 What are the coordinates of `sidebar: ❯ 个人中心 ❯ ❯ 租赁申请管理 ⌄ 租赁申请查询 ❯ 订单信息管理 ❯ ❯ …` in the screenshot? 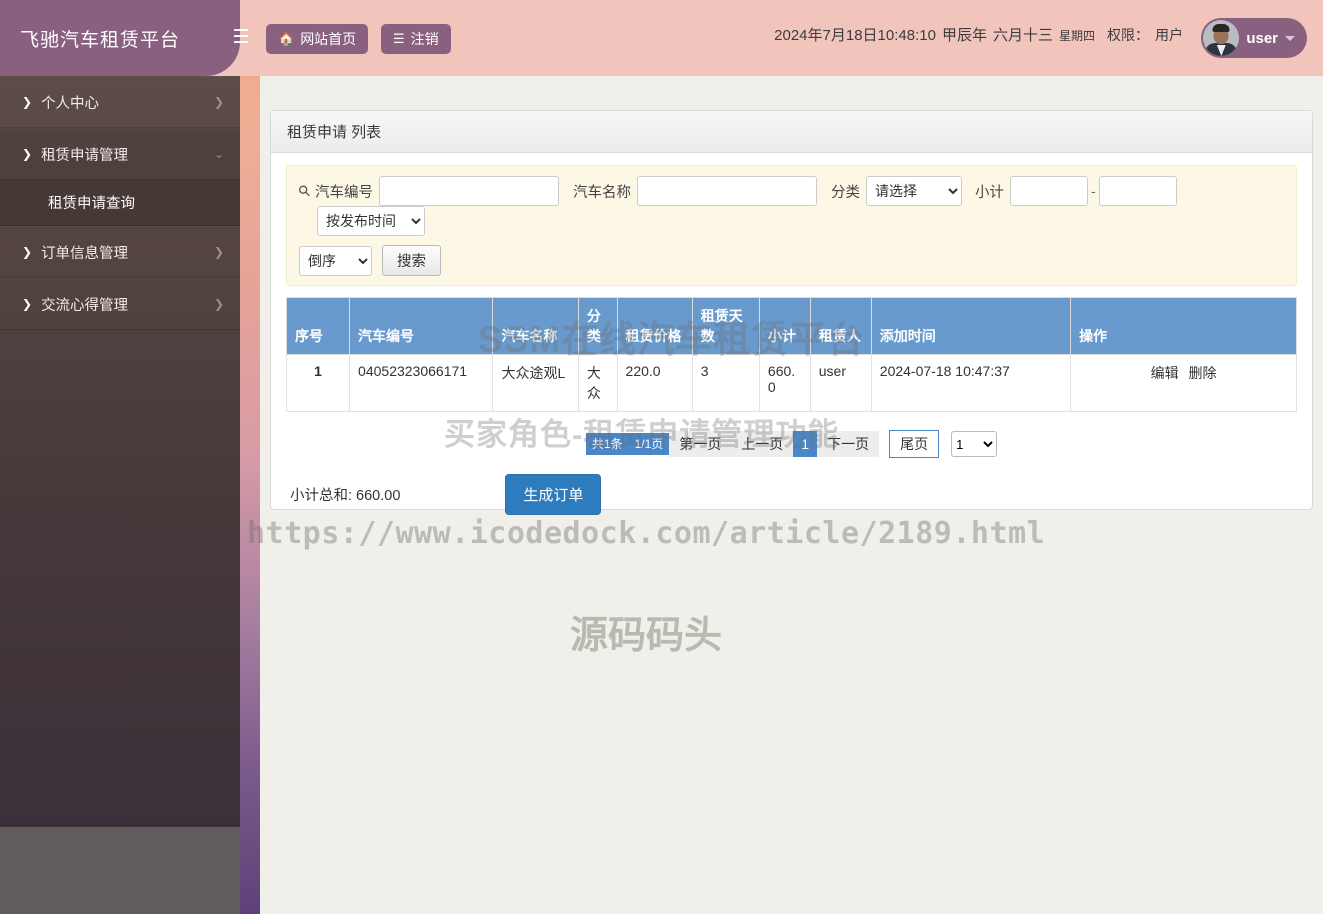 It's located at (120, 451).